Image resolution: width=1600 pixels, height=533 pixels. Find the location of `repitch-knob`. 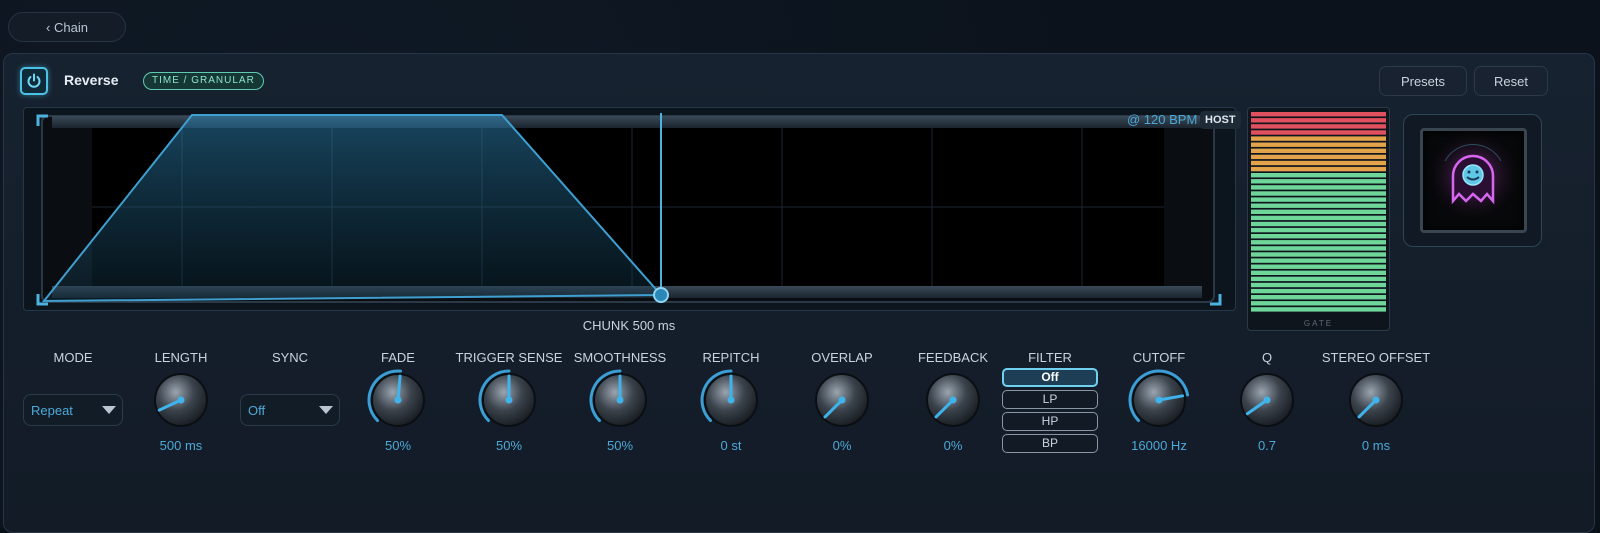

repitch-knob is located at coordinates (731, 400).